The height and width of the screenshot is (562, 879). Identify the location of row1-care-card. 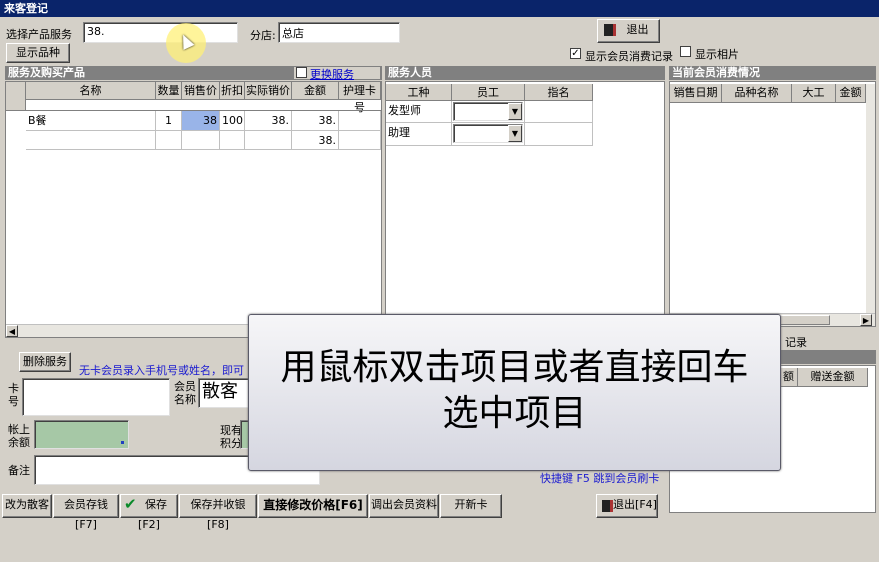
(360, 121).